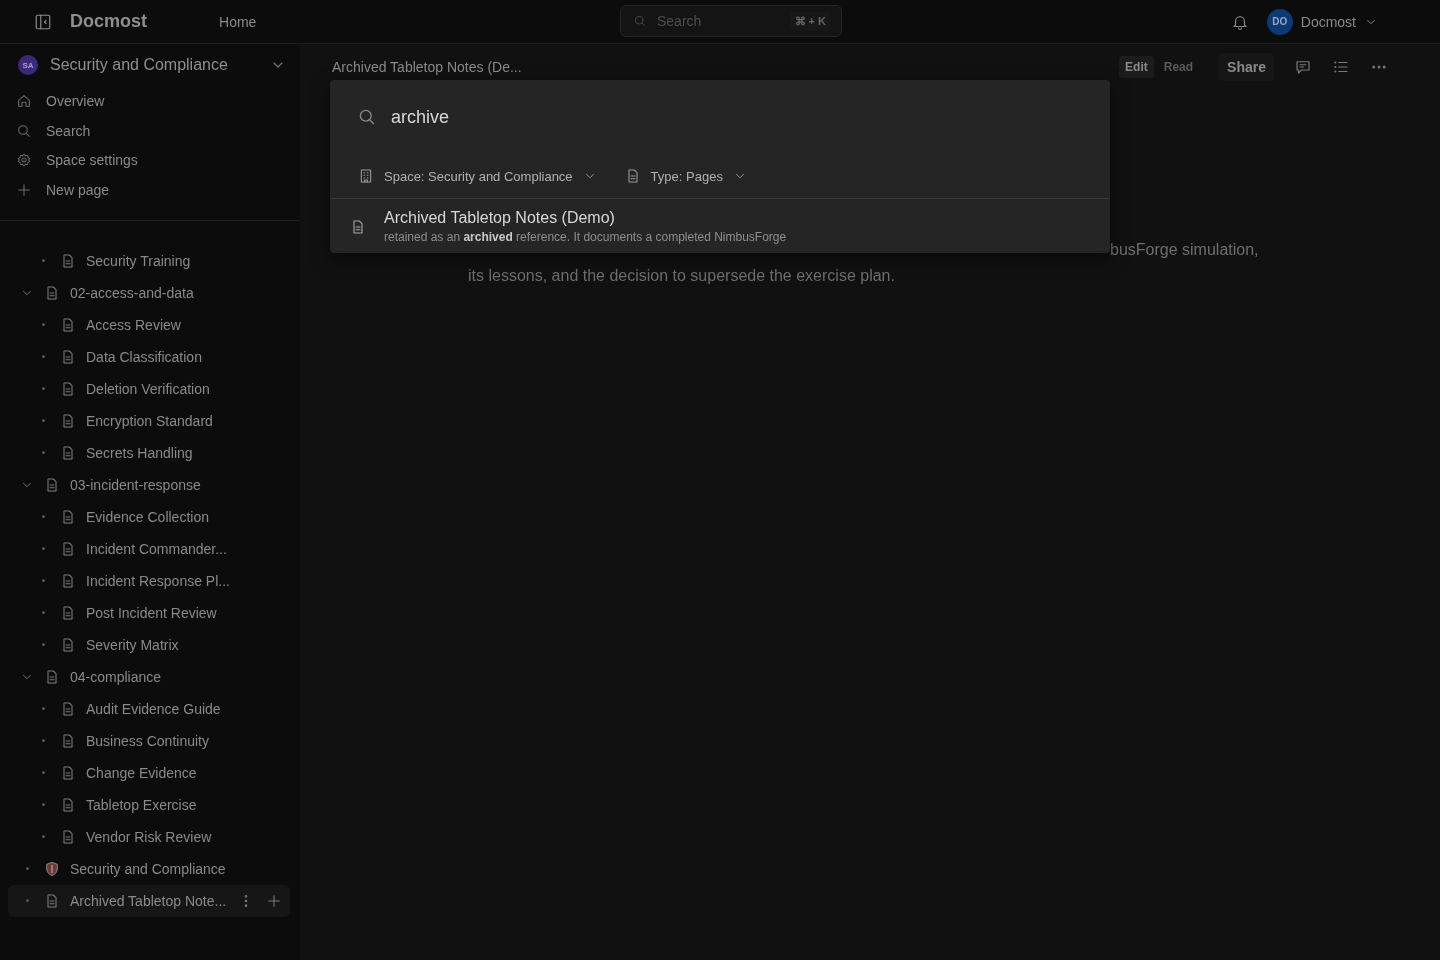 The width and height of the screenshot is (1440, 960). What do you see at coordinates (1341, 67) in the screenshot?
I see `list-icon` at bounding box center [1341, 67].